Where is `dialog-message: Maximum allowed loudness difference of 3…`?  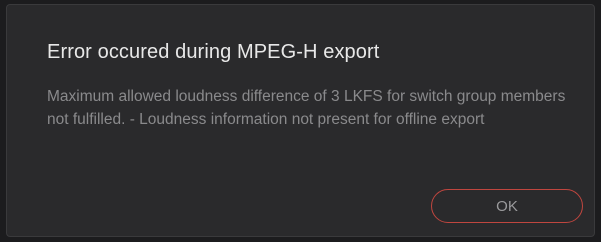 dialog-message: Maximum allowed loudness difference of 3… is located at coordinates (306, 108).